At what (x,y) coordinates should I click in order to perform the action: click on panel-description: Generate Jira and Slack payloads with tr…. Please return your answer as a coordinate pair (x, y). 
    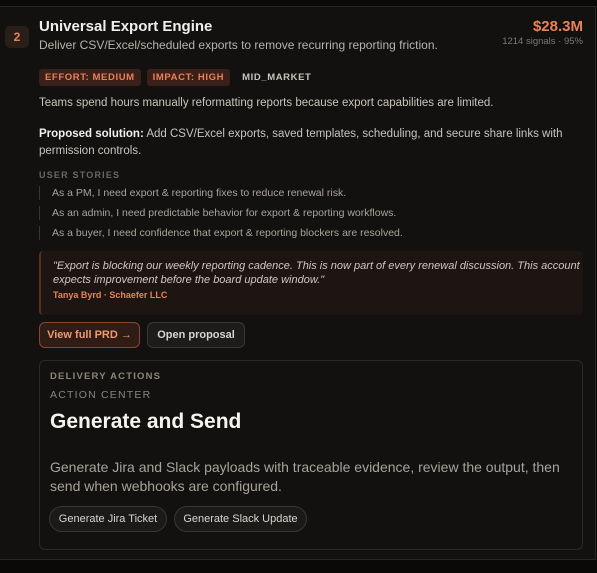
    Looking at the image, I should click on (305, 476).